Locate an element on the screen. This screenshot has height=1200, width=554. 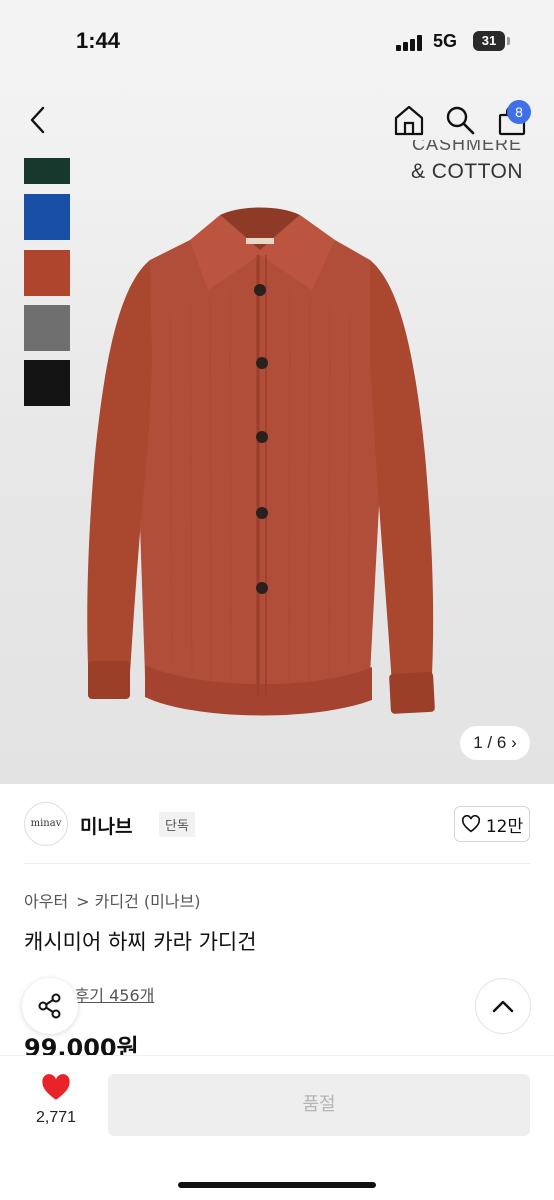
chevron-right-icon: › is located at coordinates (514, 742).